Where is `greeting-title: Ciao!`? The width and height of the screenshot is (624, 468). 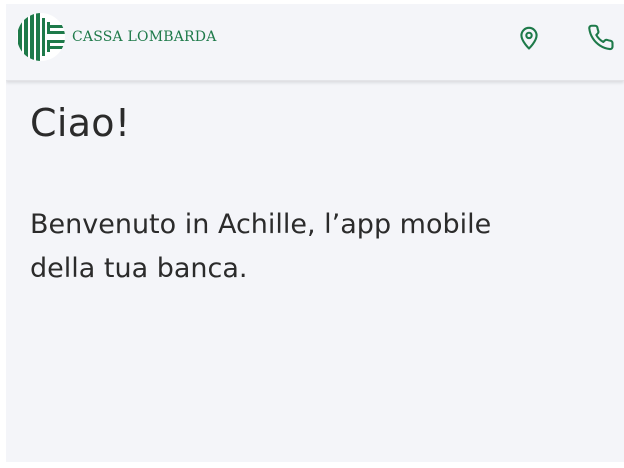
greeting-title: Ciao! is located at coordinates (80, 123).